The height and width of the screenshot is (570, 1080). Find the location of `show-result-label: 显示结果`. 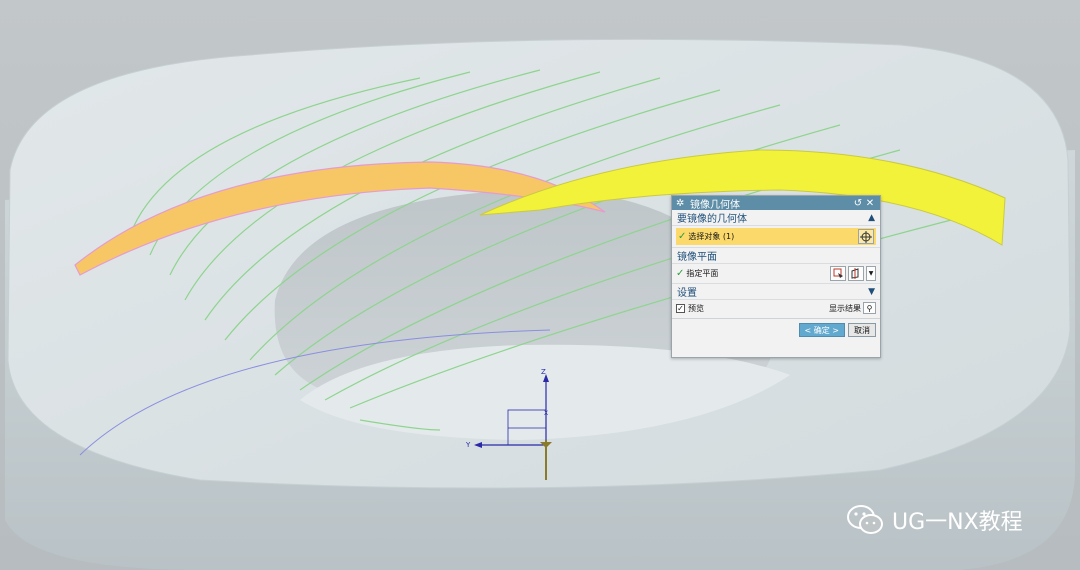

show-result-label: 显示结果 is located at coordinates (845, 308).